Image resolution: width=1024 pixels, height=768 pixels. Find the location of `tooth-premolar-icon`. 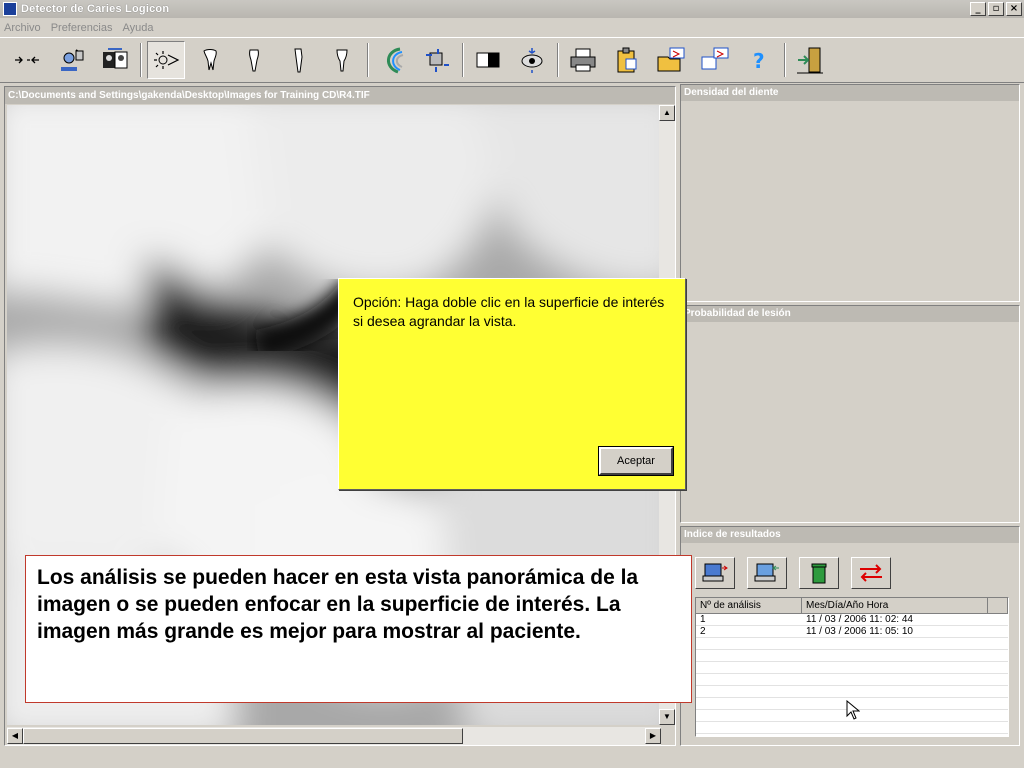

tooth-premolar-icon is located at coordinates (342, 60).